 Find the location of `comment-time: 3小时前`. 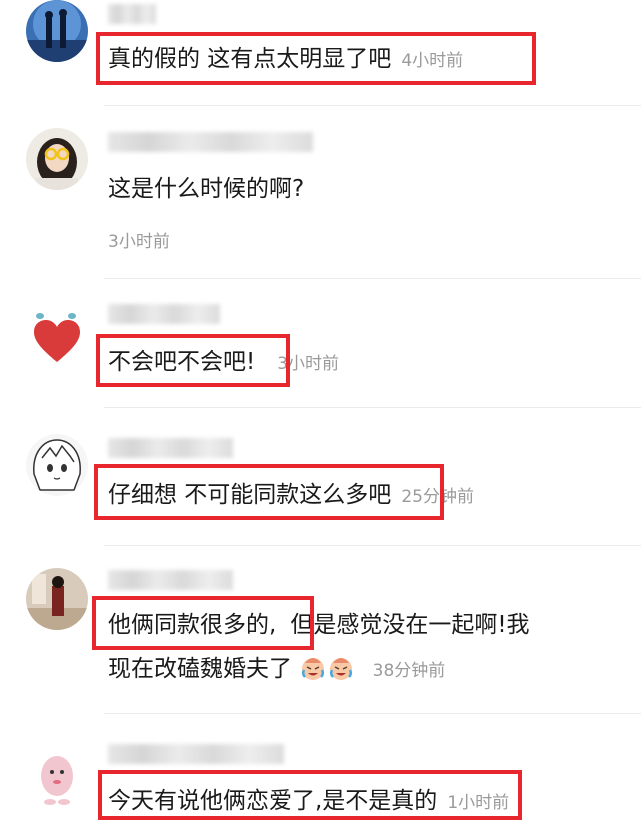

comment-time: 3小时前 is located at coordinates (139, 242).